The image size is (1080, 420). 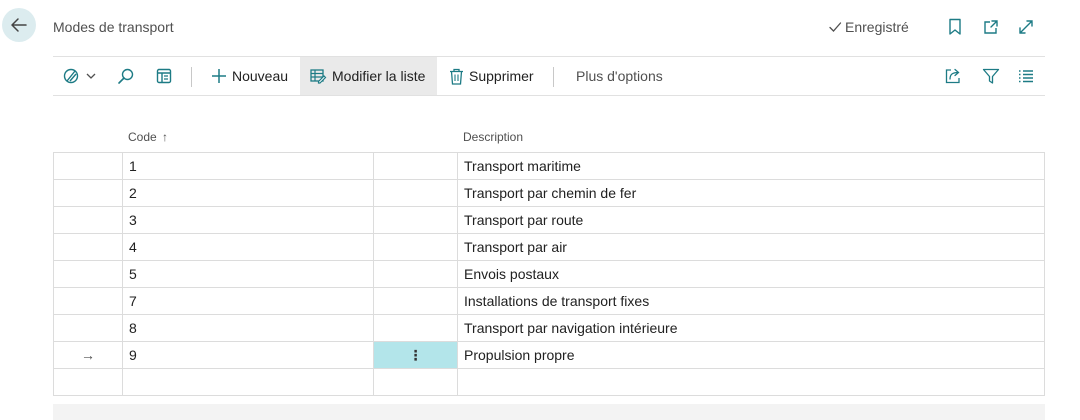 I want to click on description-cell: Transport par navigation intérieure, so click(x=751, y=328).